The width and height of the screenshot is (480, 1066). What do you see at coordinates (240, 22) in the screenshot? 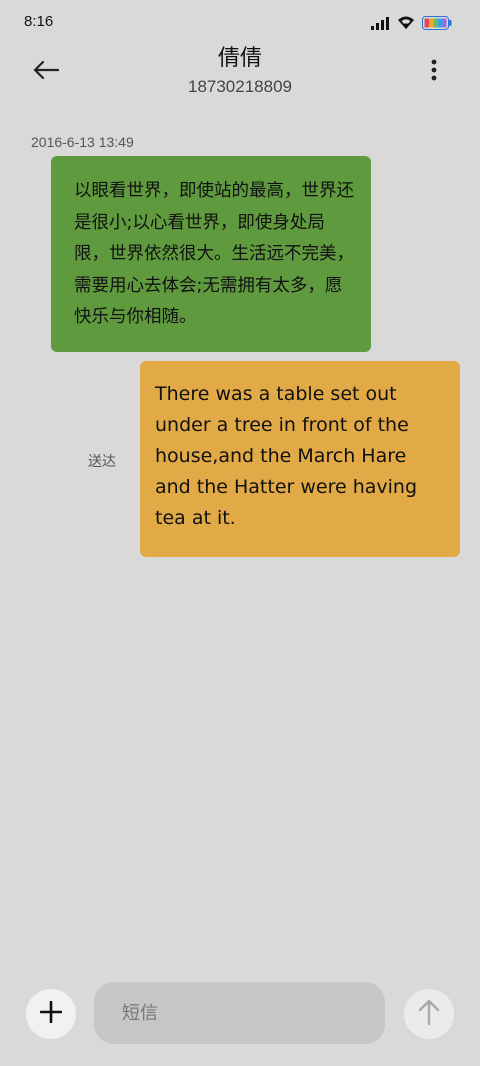
I see `status-bar: 8:16` at bounding box center [240, 22].